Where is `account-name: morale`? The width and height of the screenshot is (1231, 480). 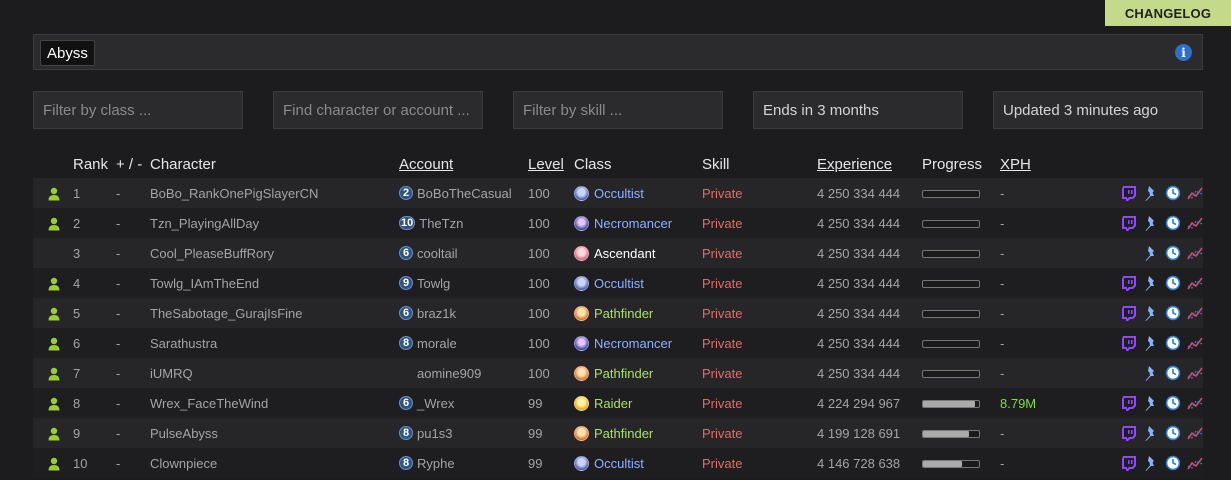
account-name: morale is located at coordinates (437, 343).